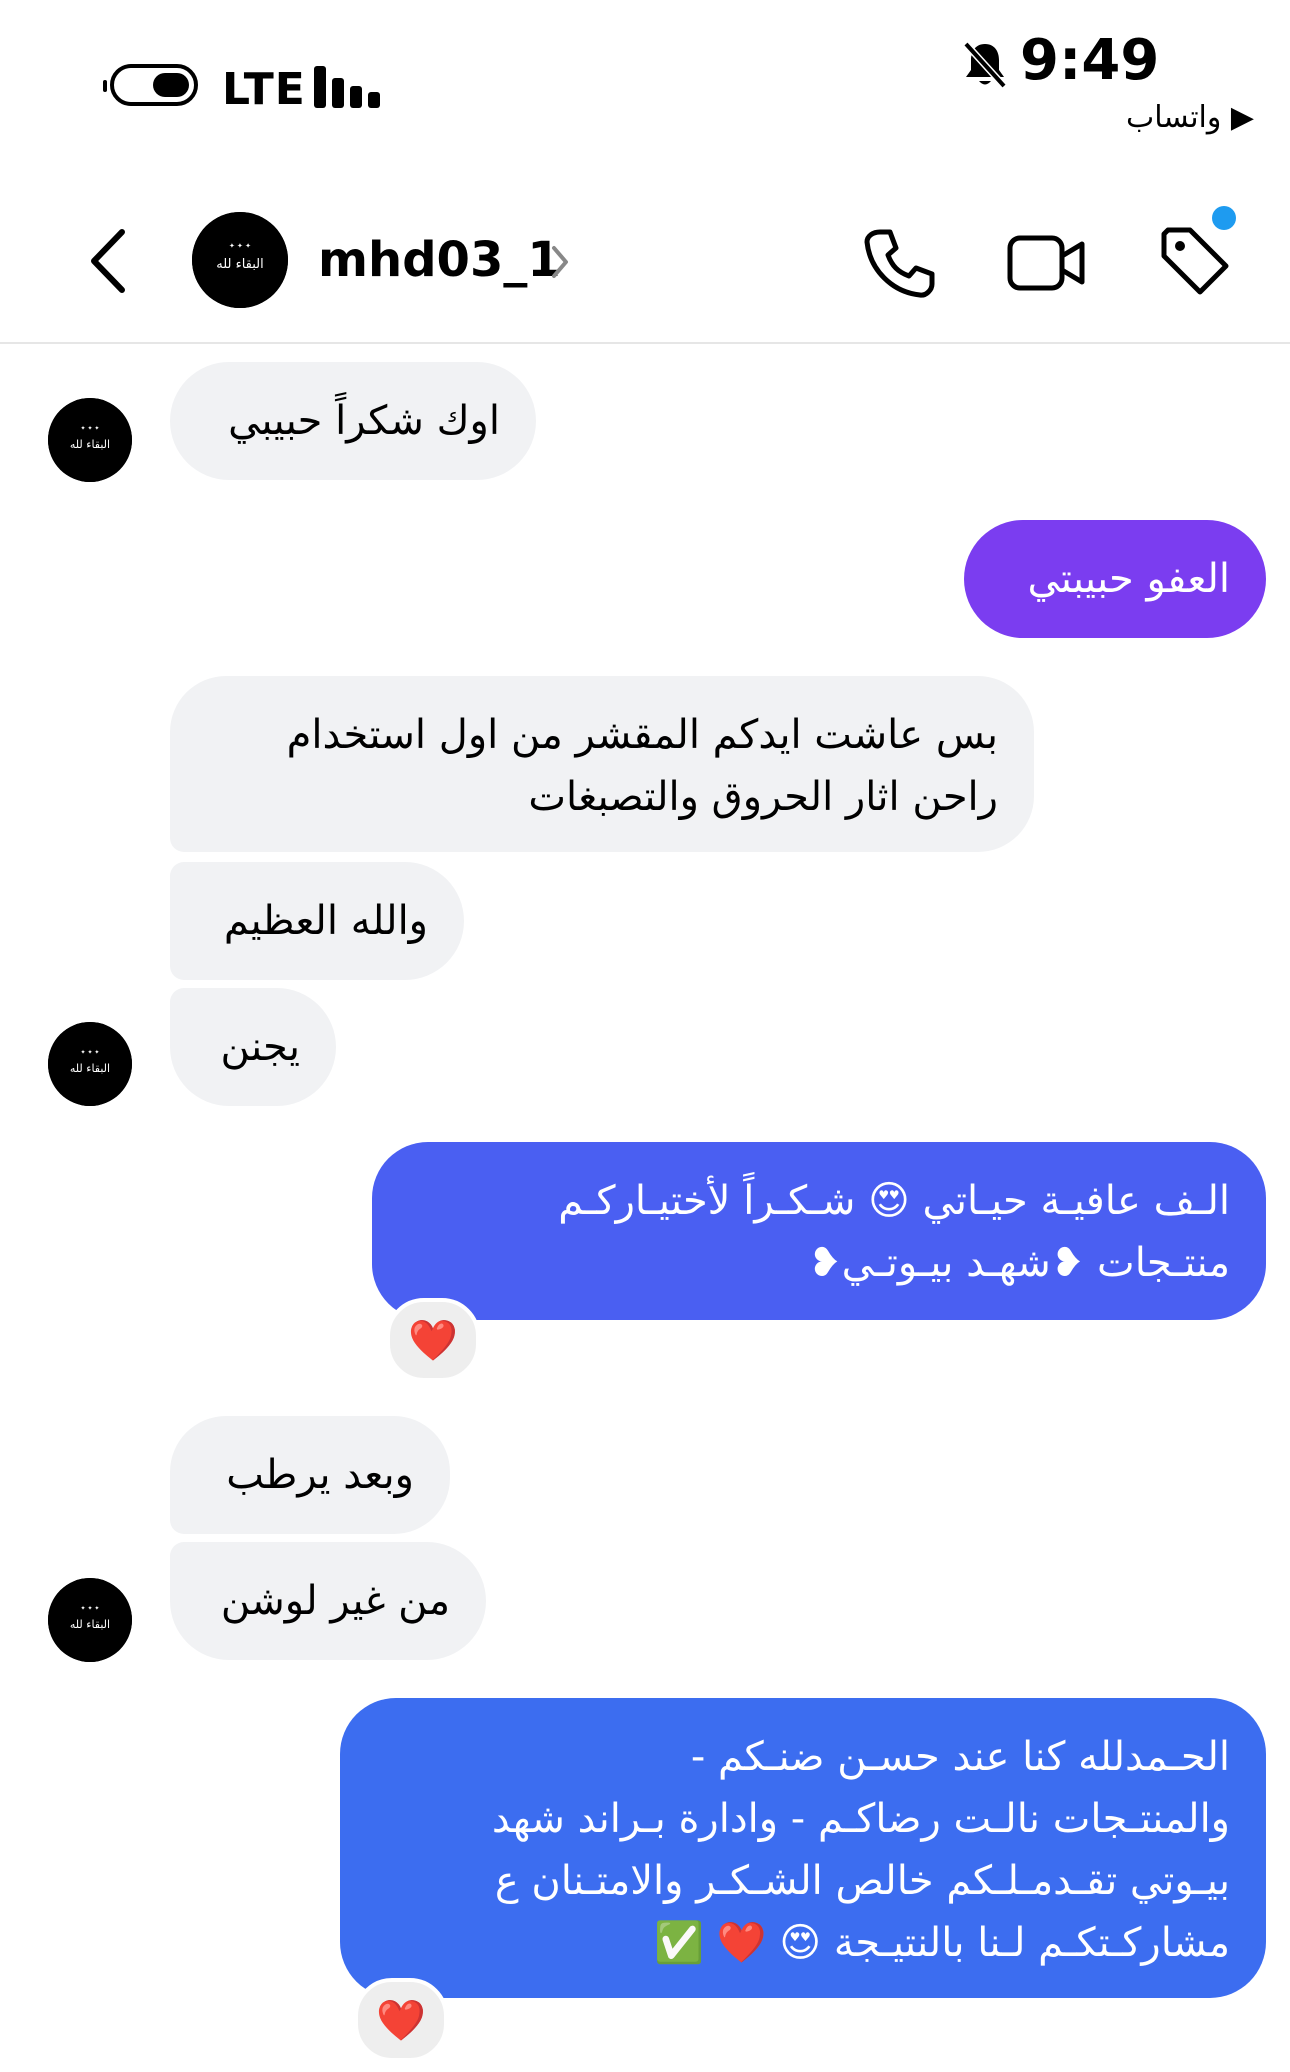 The width and height of the screenshot is (1290, 2072). I want to click on contact-username: mhd03_1, so click(439, 260).